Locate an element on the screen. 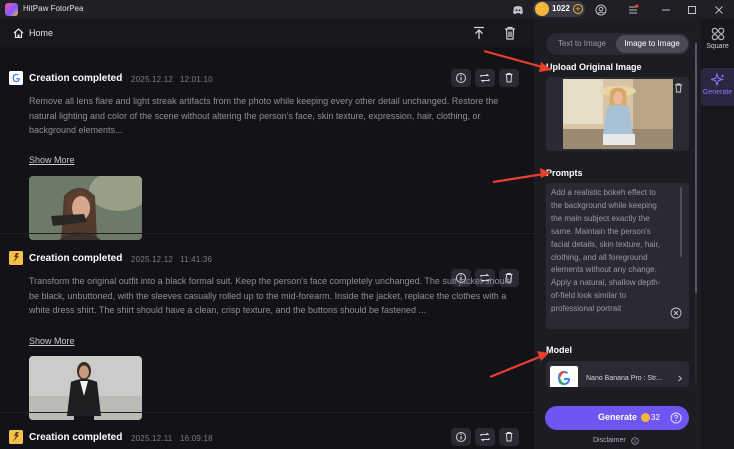 The height and width of the screenshot is (449, 734). home-link: Home is located at coordinates (41, 33).